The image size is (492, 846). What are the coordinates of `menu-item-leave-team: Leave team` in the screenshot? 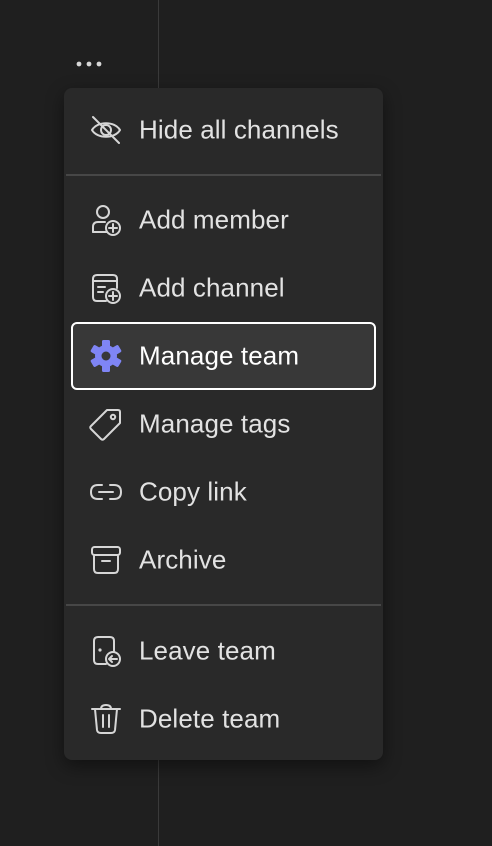 It's located at (223, 651).